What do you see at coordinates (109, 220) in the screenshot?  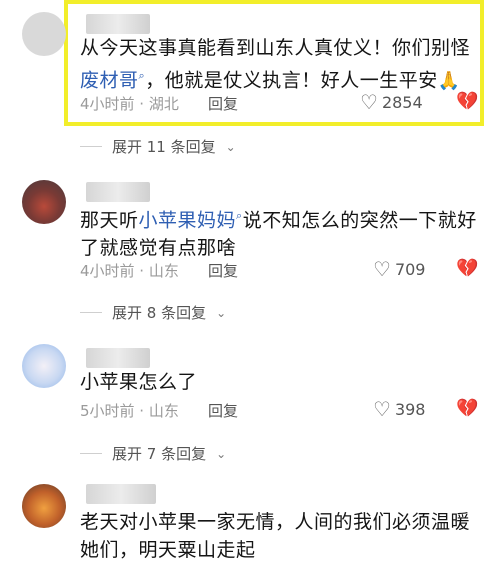 I see `comment-text-part: 那天听` at bounding box center [109, 220].